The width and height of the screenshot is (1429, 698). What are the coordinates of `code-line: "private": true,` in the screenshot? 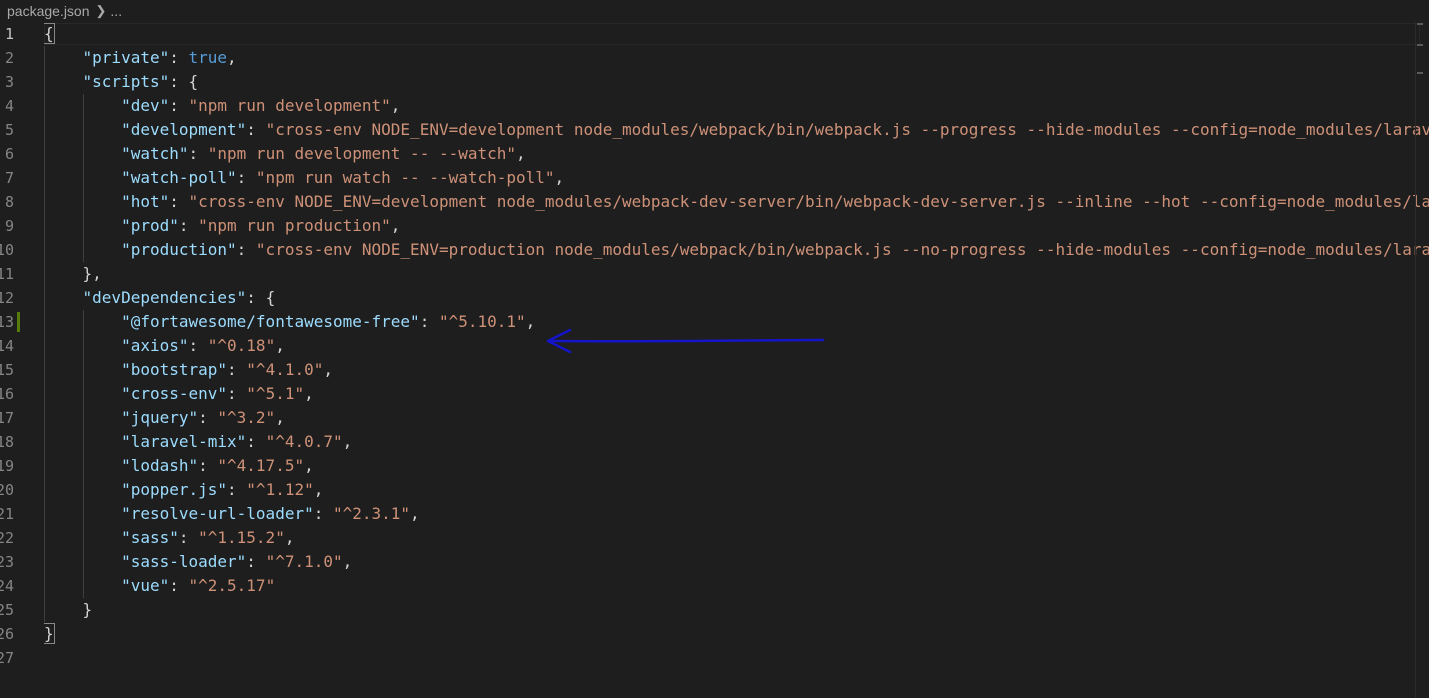 It's located at (140, 58).